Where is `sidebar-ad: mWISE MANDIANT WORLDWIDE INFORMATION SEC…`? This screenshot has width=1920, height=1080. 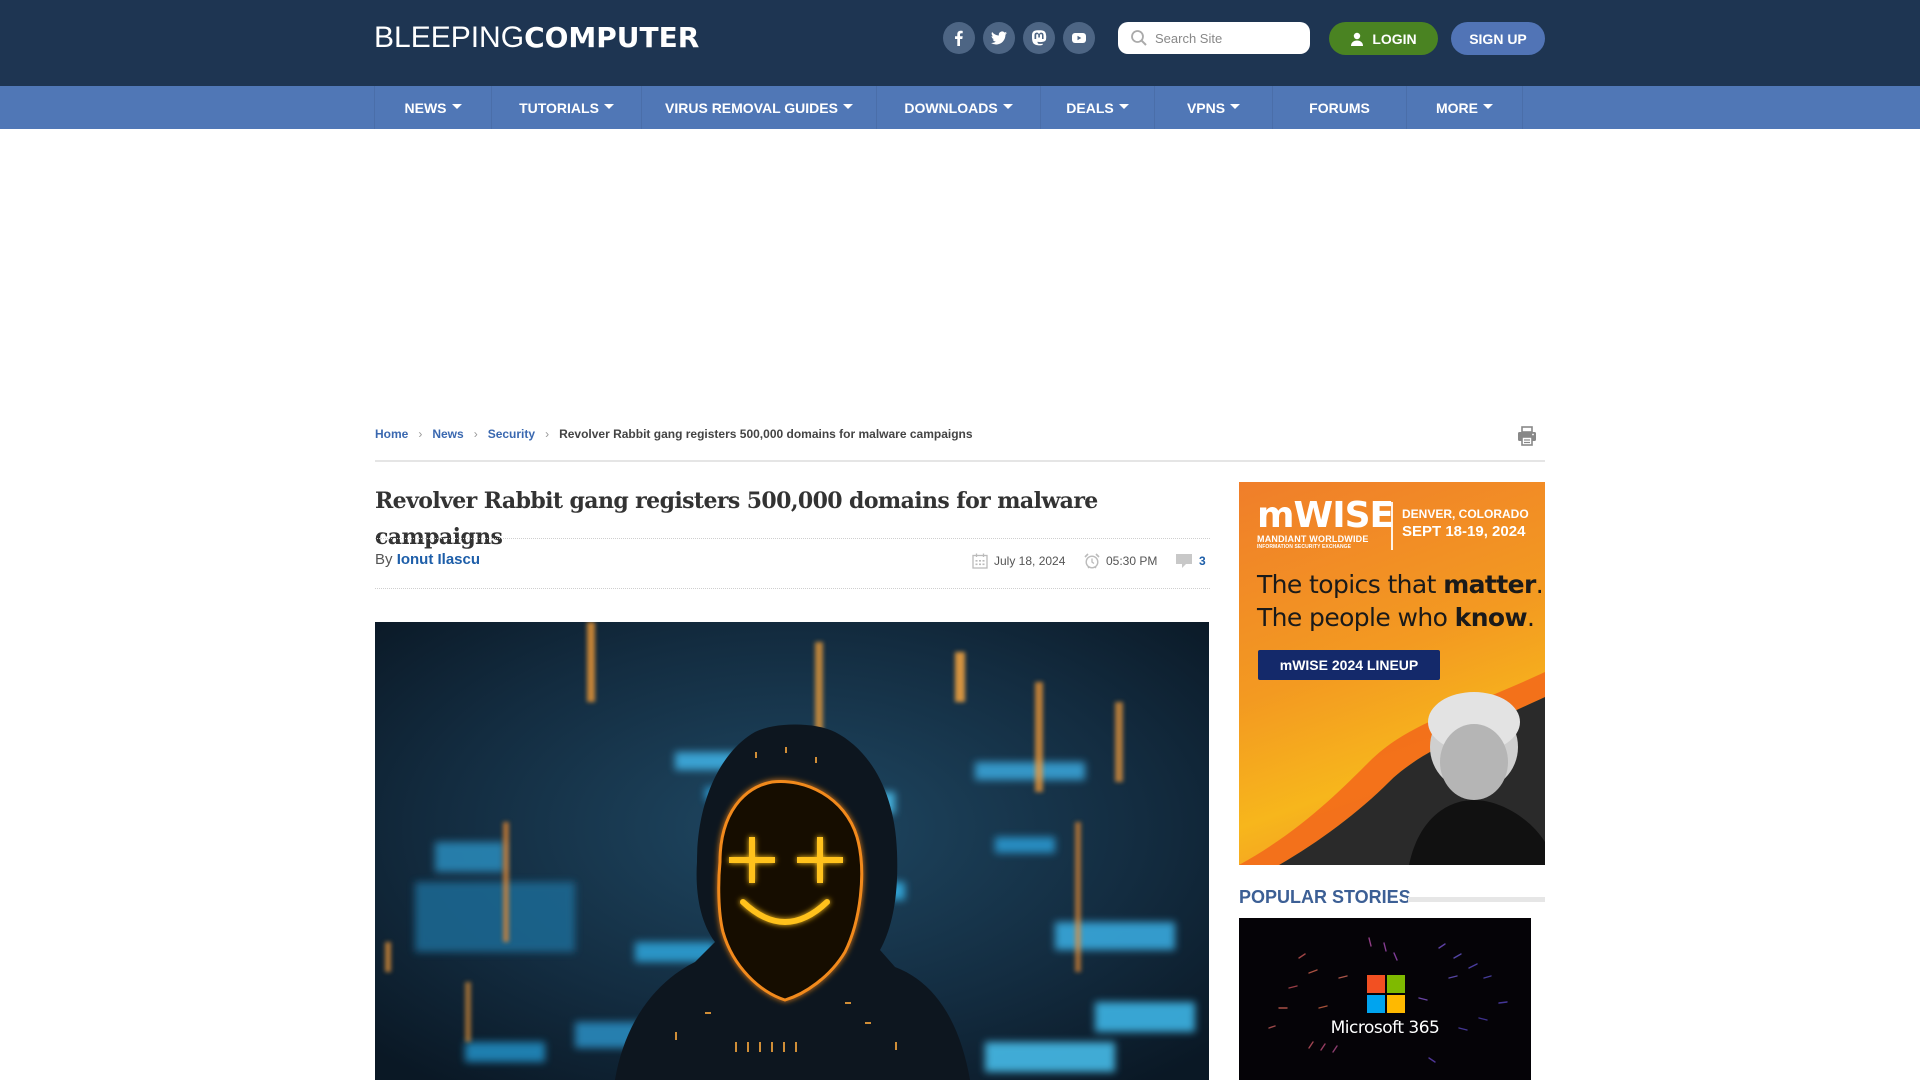
sidebar-ad: mWISE MANDIANT WORLDWIDE INFORMATION SEC… is located at coordinates (1392, 673).